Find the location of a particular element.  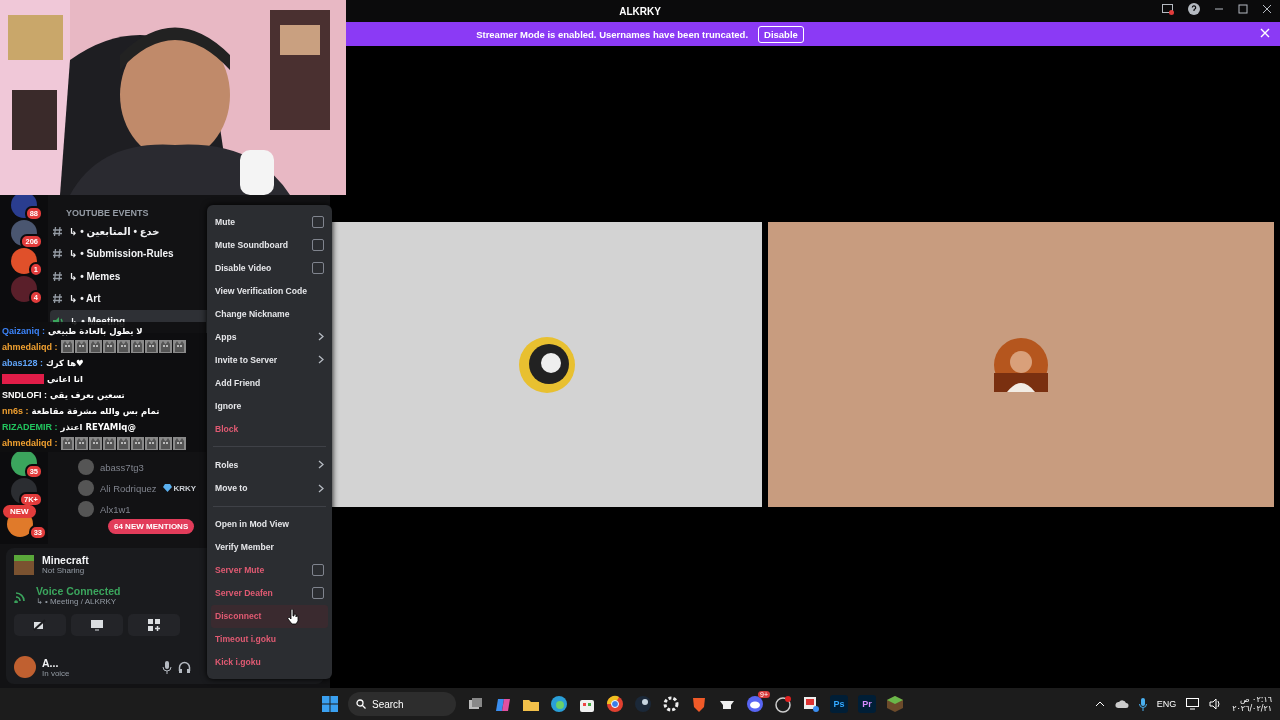

chat-username: Qaizaniq : is located at coordinates (23, 330).